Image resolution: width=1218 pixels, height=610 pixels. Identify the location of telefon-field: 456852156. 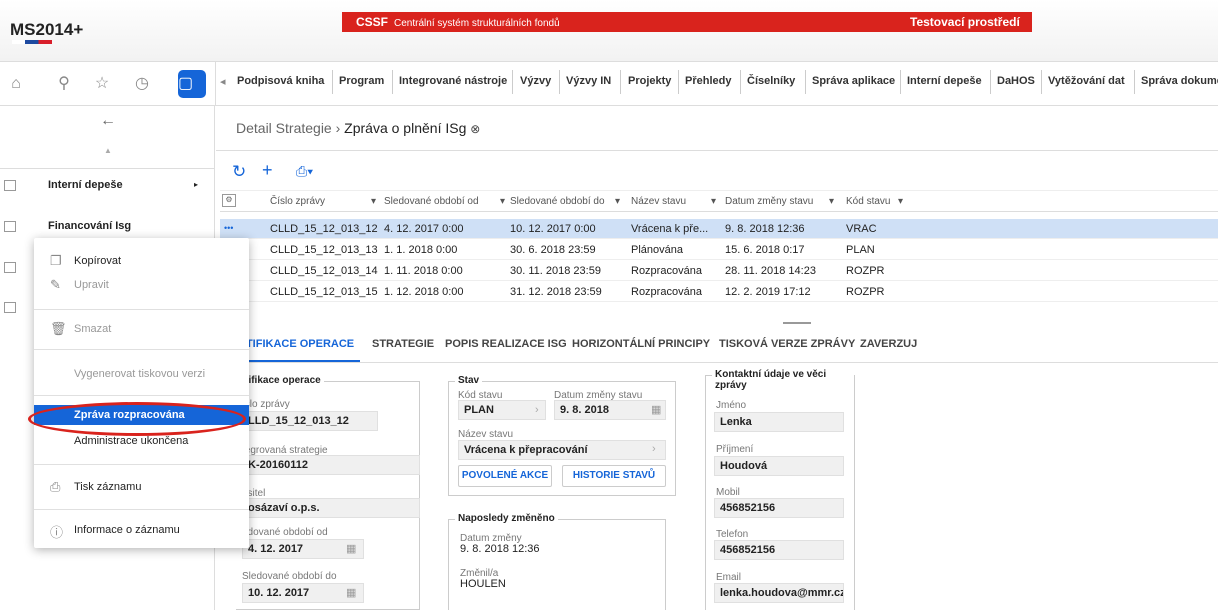
(779, 550).